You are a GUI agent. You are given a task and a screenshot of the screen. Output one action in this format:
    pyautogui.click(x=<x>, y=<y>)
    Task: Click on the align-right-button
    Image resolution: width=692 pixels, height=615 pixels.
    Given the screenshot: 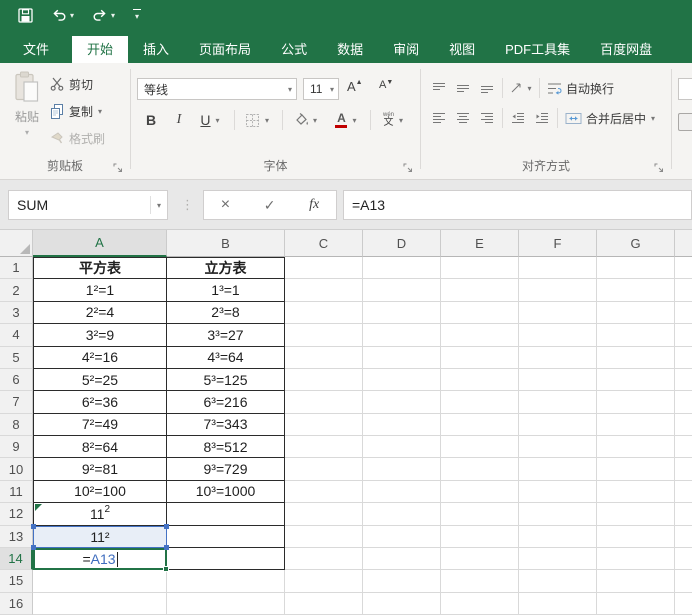 What is the action you would take?
    pyautogui.click(x=487, y=118)
    